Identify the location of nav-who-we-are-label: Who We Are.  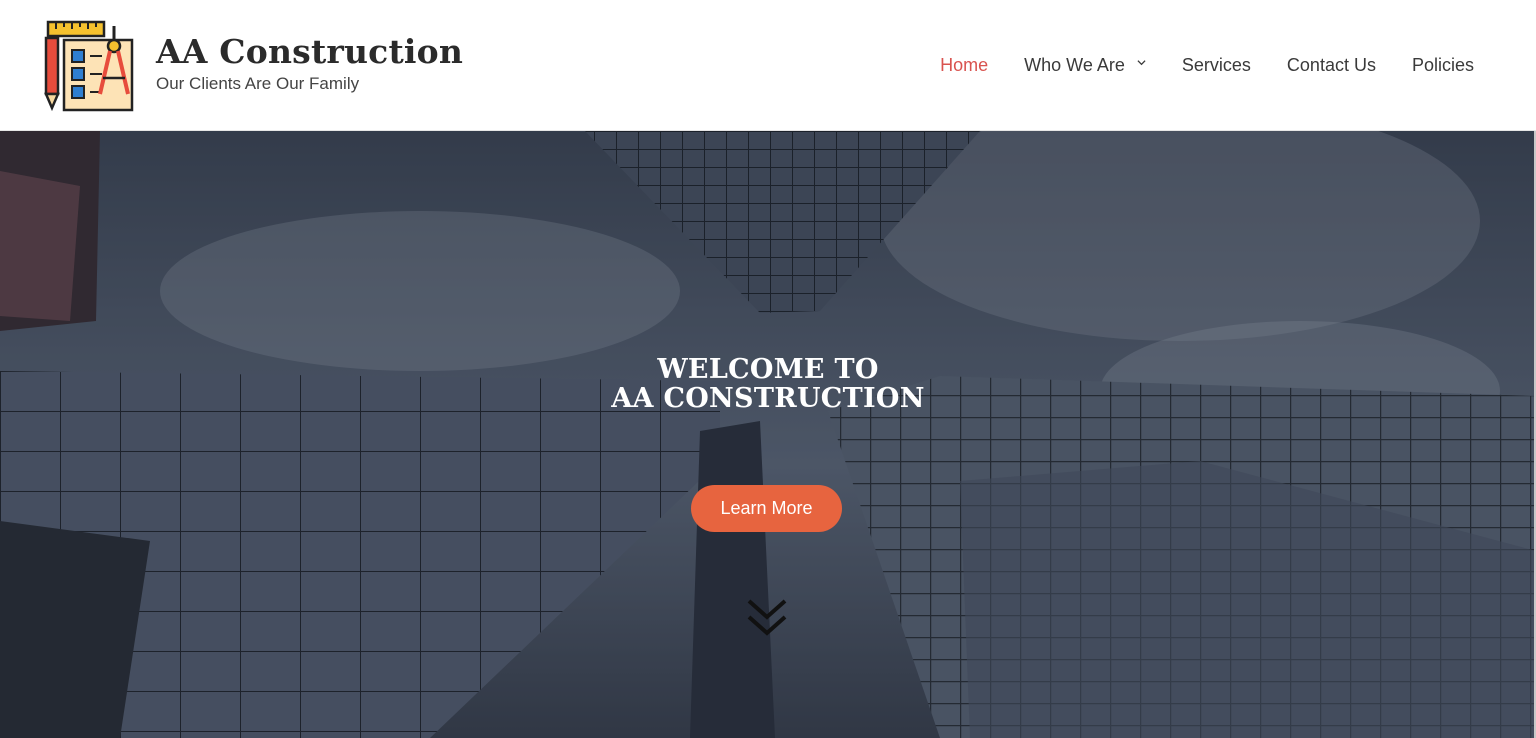
(1074, 65).